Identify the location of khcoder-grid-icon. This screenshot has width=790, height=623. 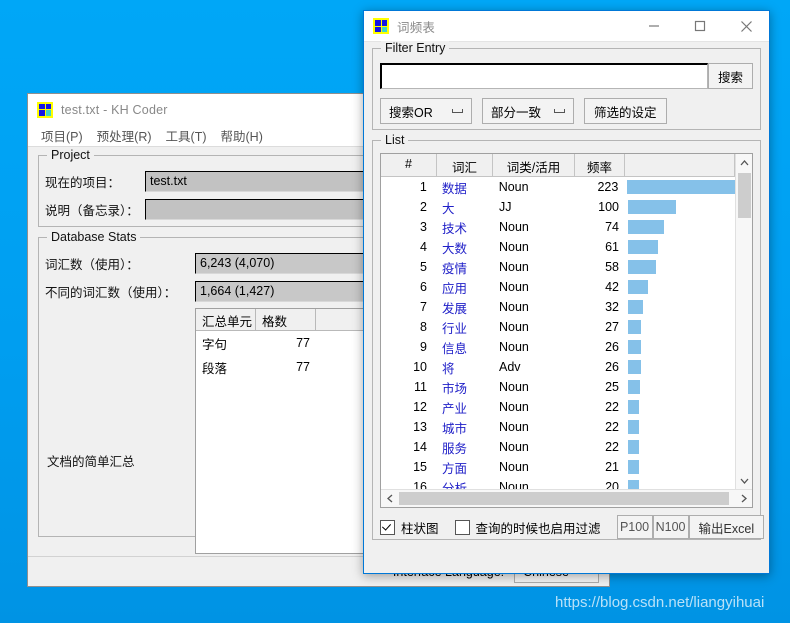
(381, 26).